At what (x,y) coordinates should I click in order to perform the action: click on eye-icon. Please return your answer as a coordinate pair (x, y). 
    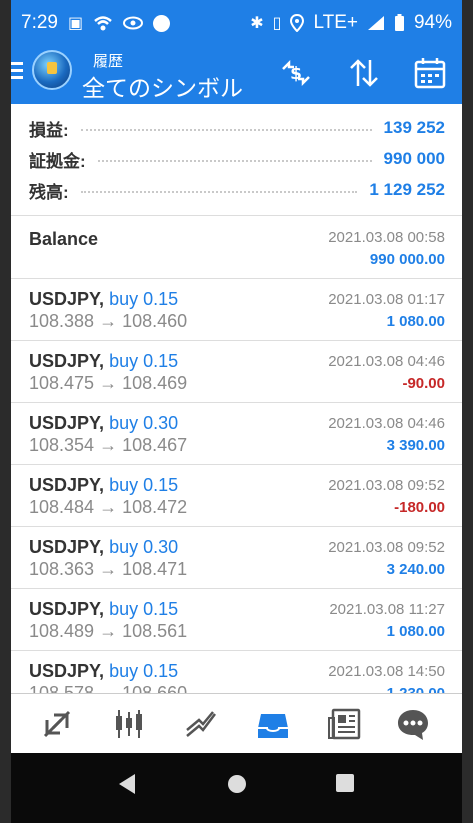
    Looking at the image, I should click on (133, 23).